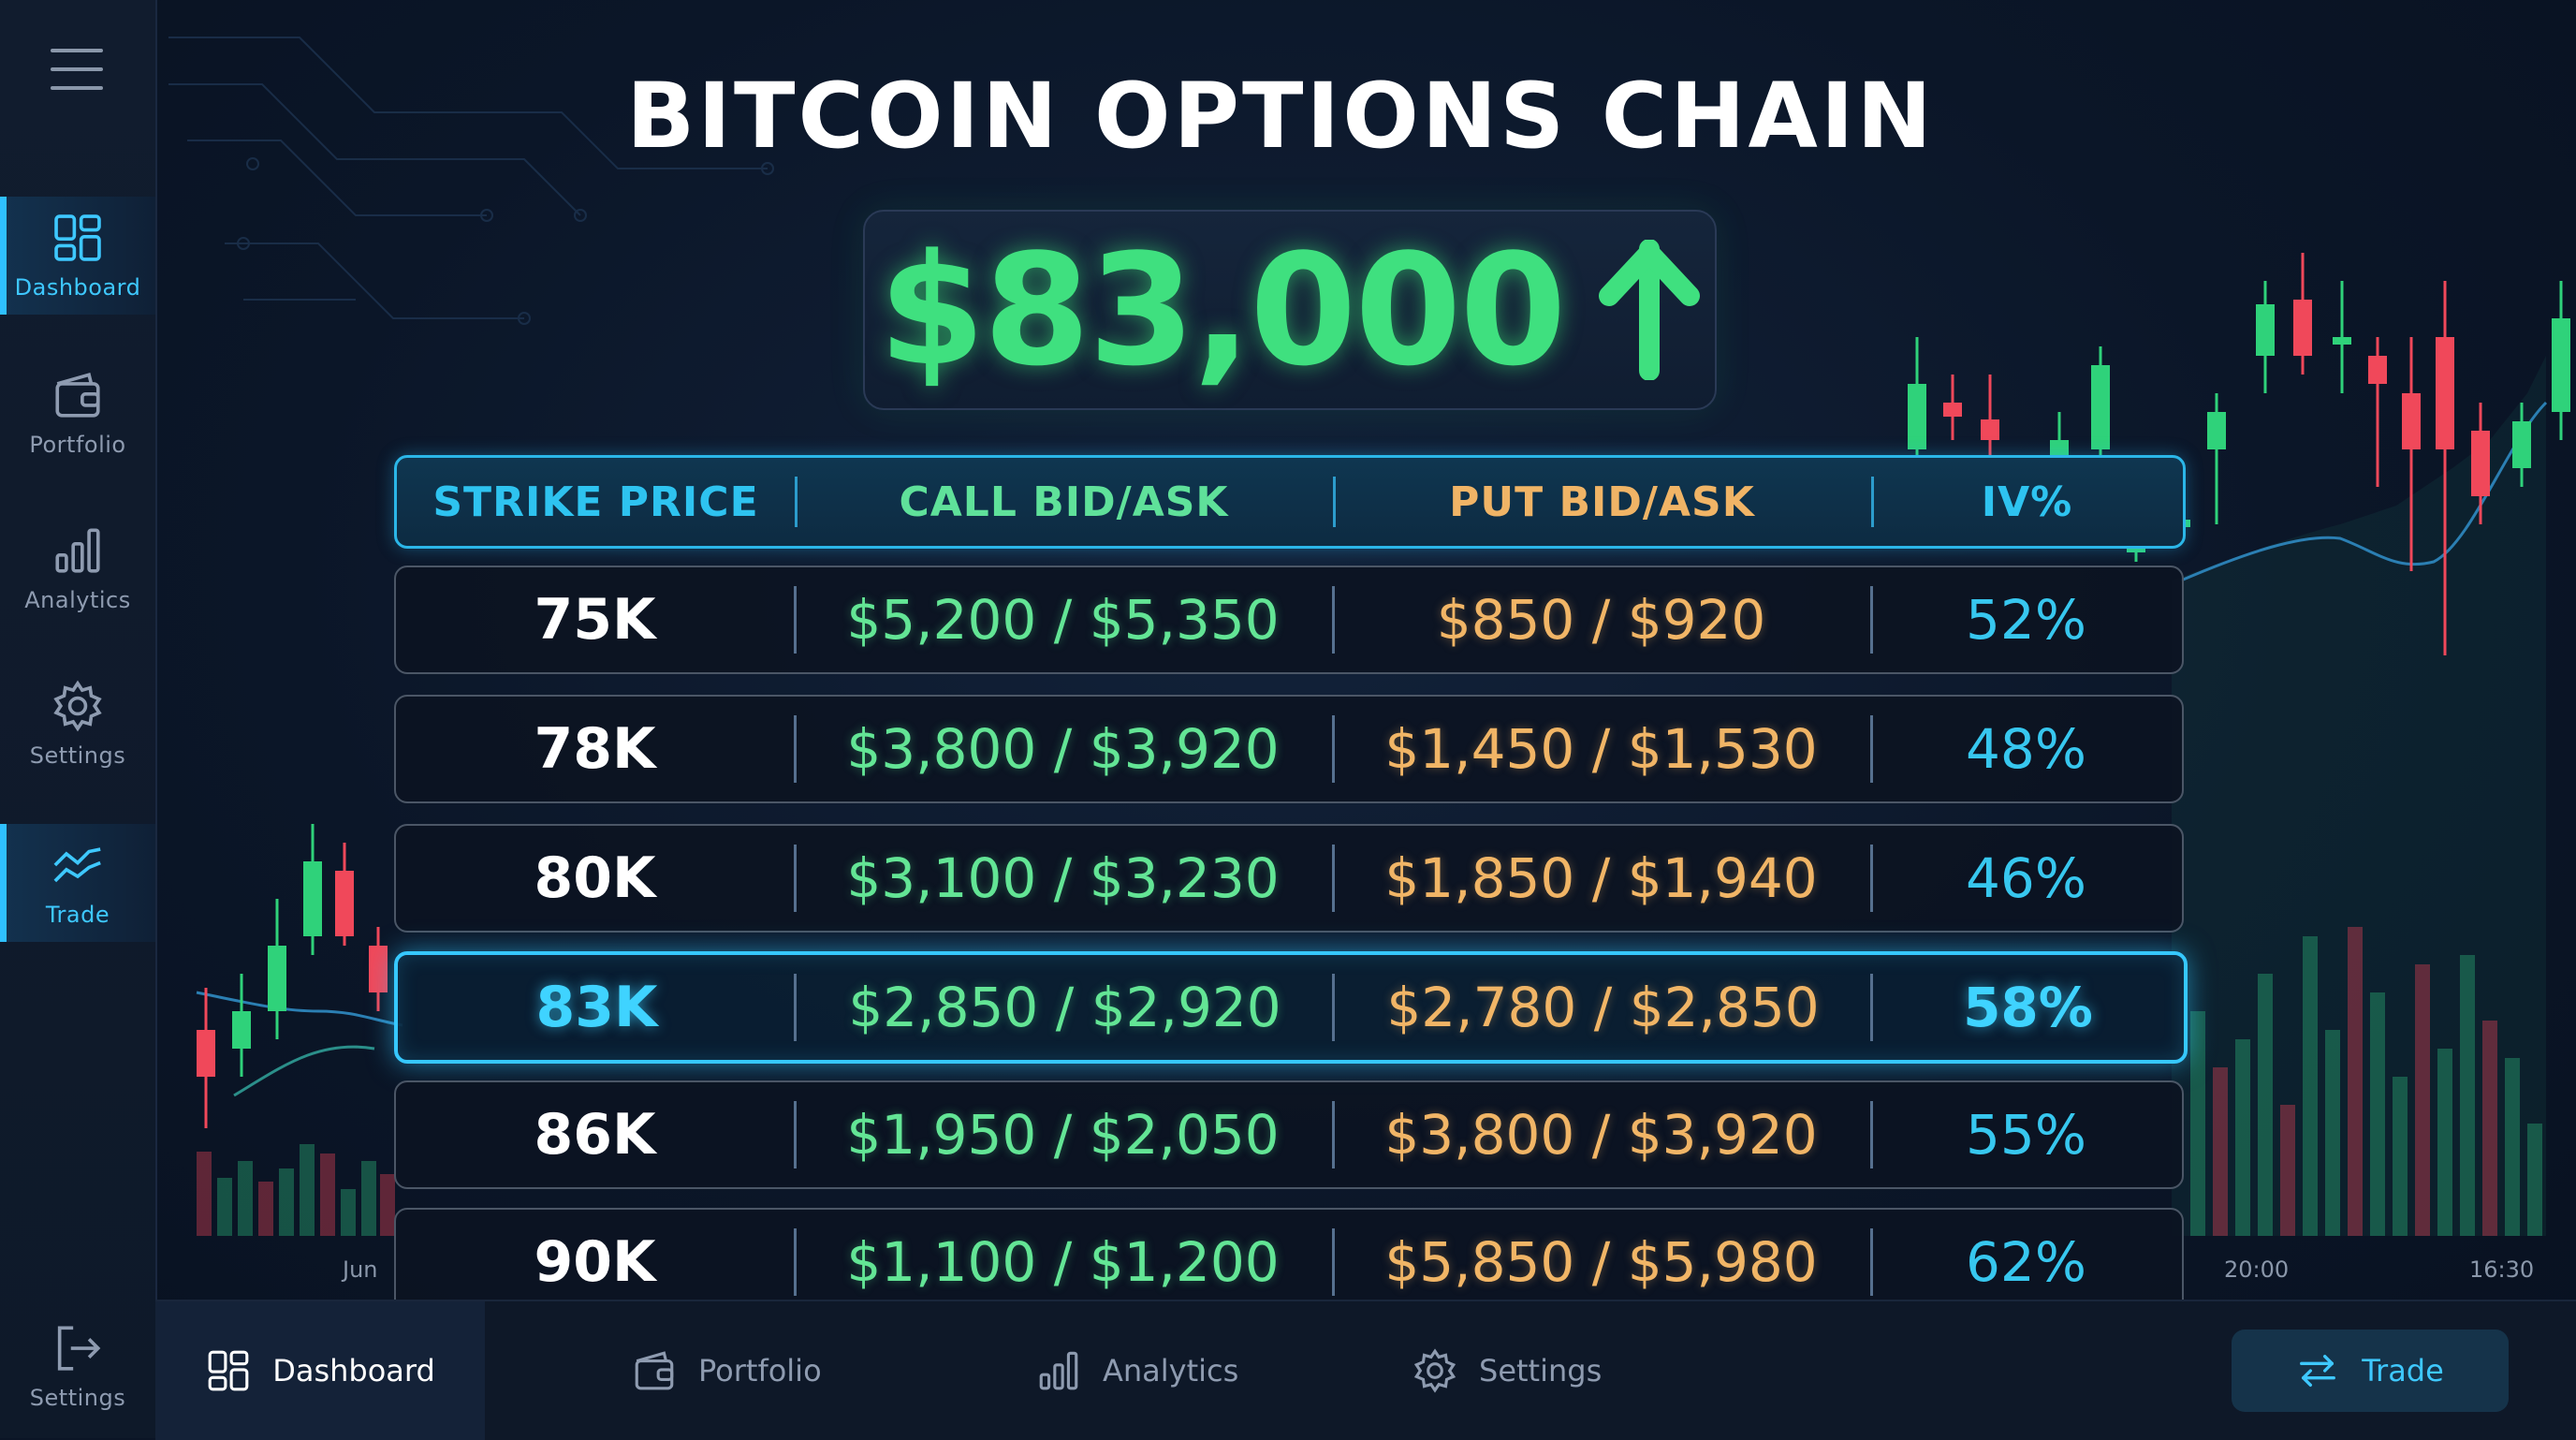  I want to click on bottom-nav-analytics: Analytics, so click(1136, 1370).